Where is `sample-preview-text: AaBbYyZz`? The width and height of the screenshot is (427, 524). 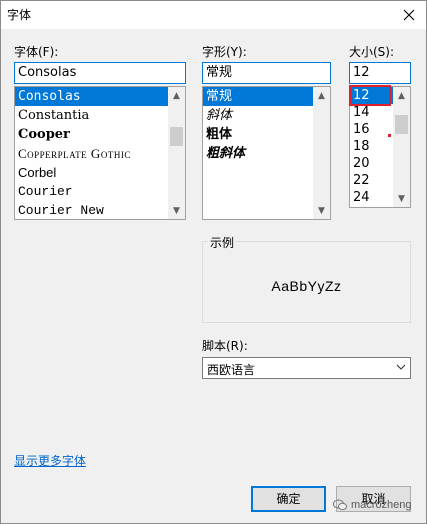 sample-preview-text: AaBbYyZz is located at coordinates (306, 286).